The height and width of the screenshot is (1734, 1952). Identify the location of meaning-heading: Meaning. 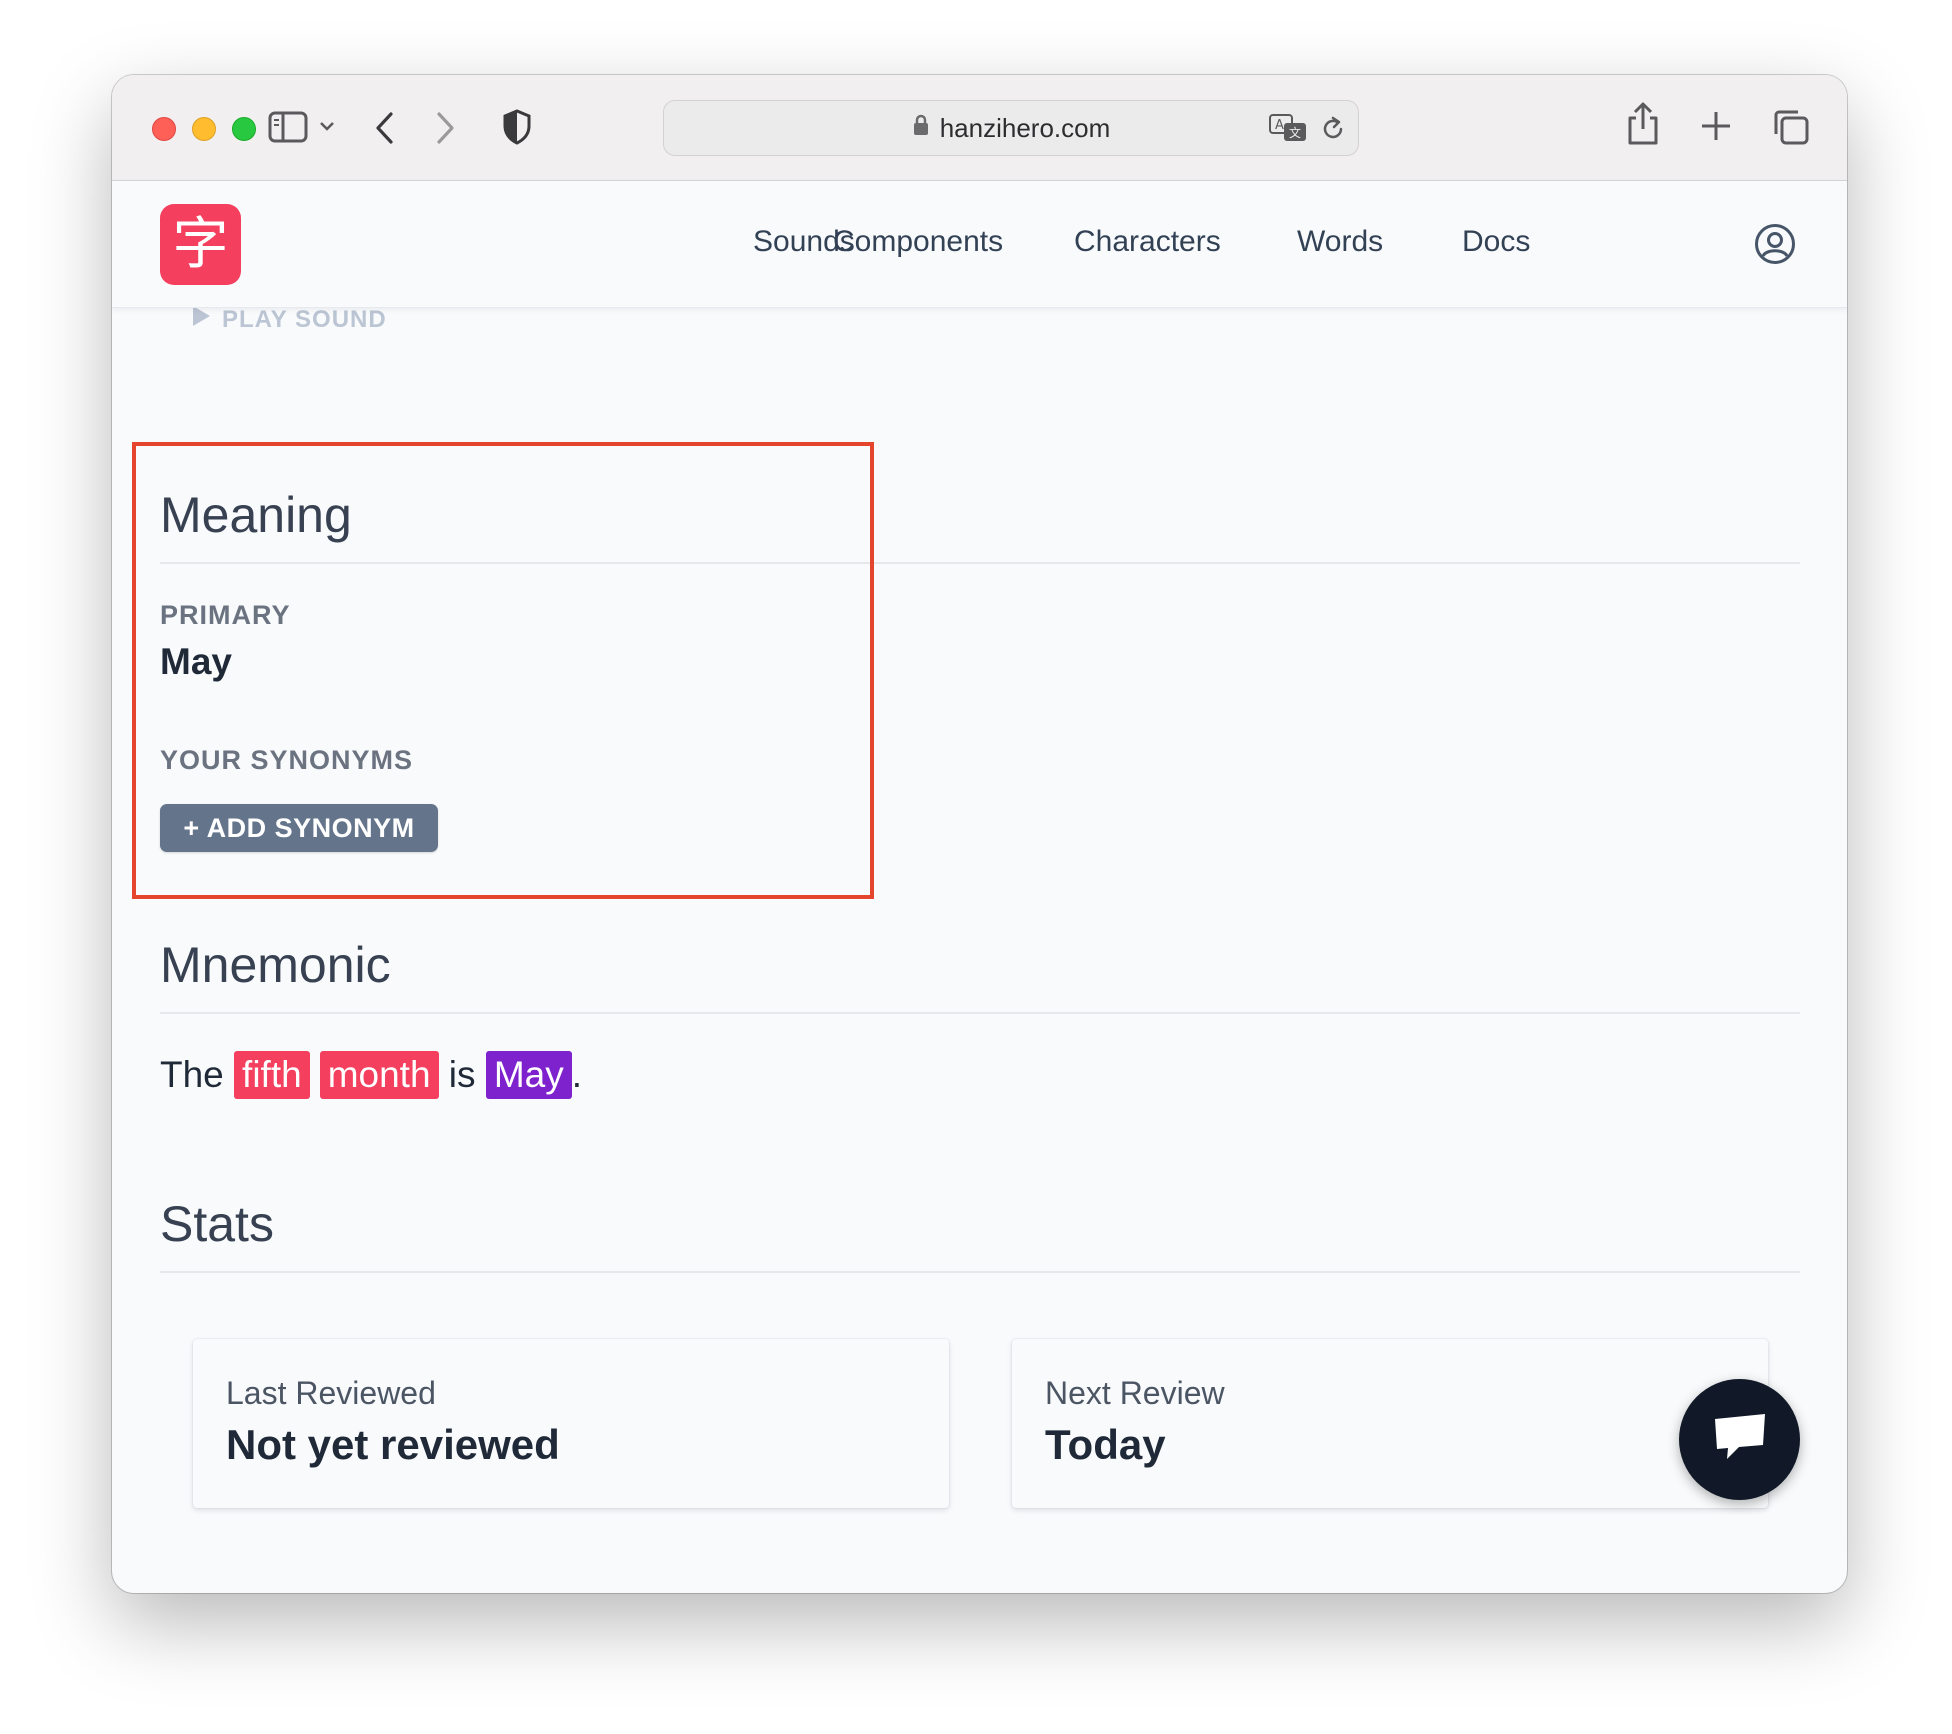
(256, 515).